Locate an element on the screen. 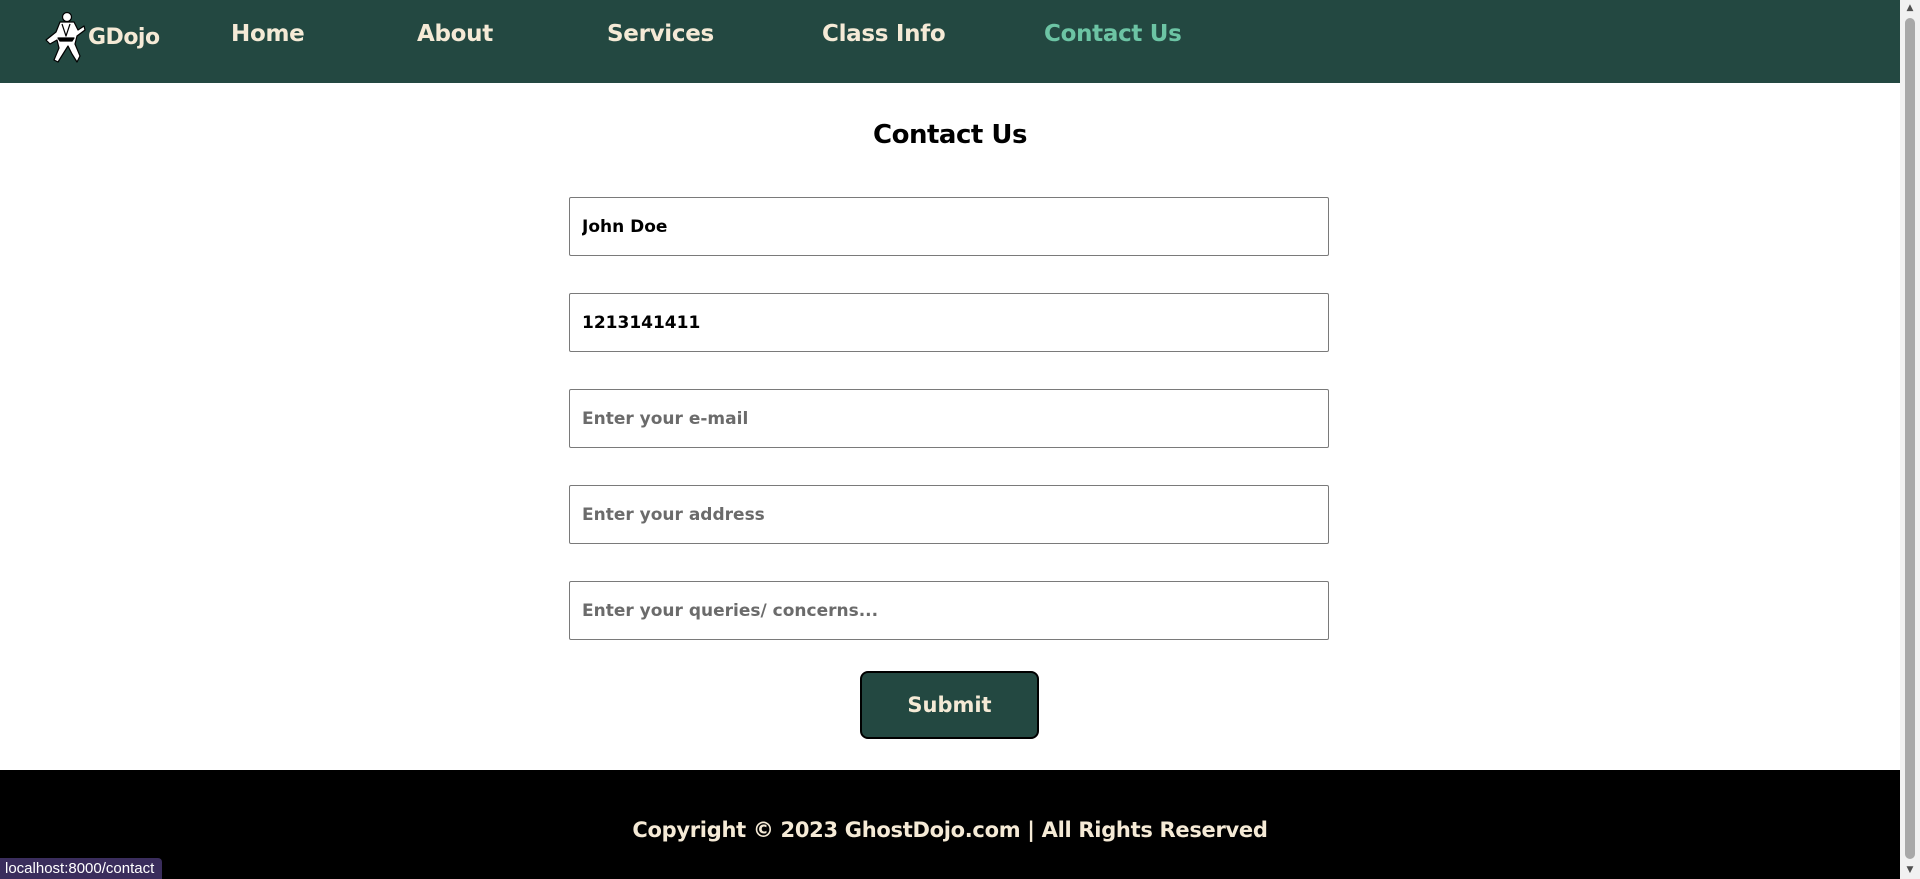 The height and width of the screenshot is (879, 1920). brand-link: GDojo is located at coordinates (102, 37).